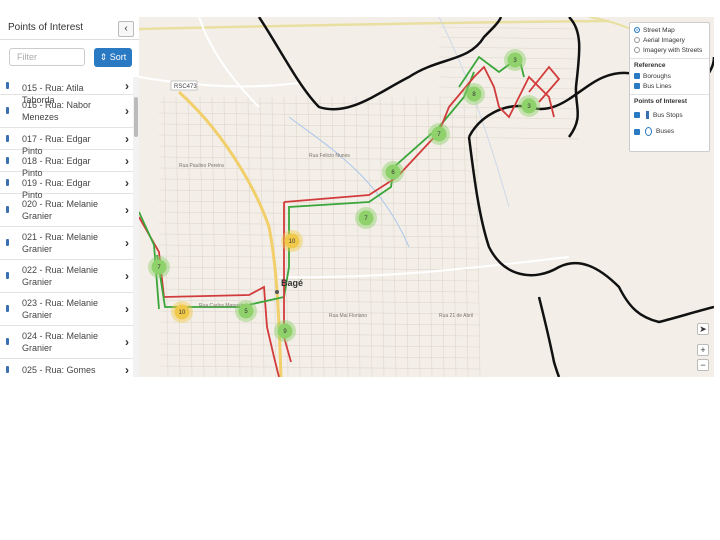 The image size is (720, 540). What do you see at coordinates (703, 350) in the screenshot?
I see `zoom-in-button: +` at bounding box center [703, 350].